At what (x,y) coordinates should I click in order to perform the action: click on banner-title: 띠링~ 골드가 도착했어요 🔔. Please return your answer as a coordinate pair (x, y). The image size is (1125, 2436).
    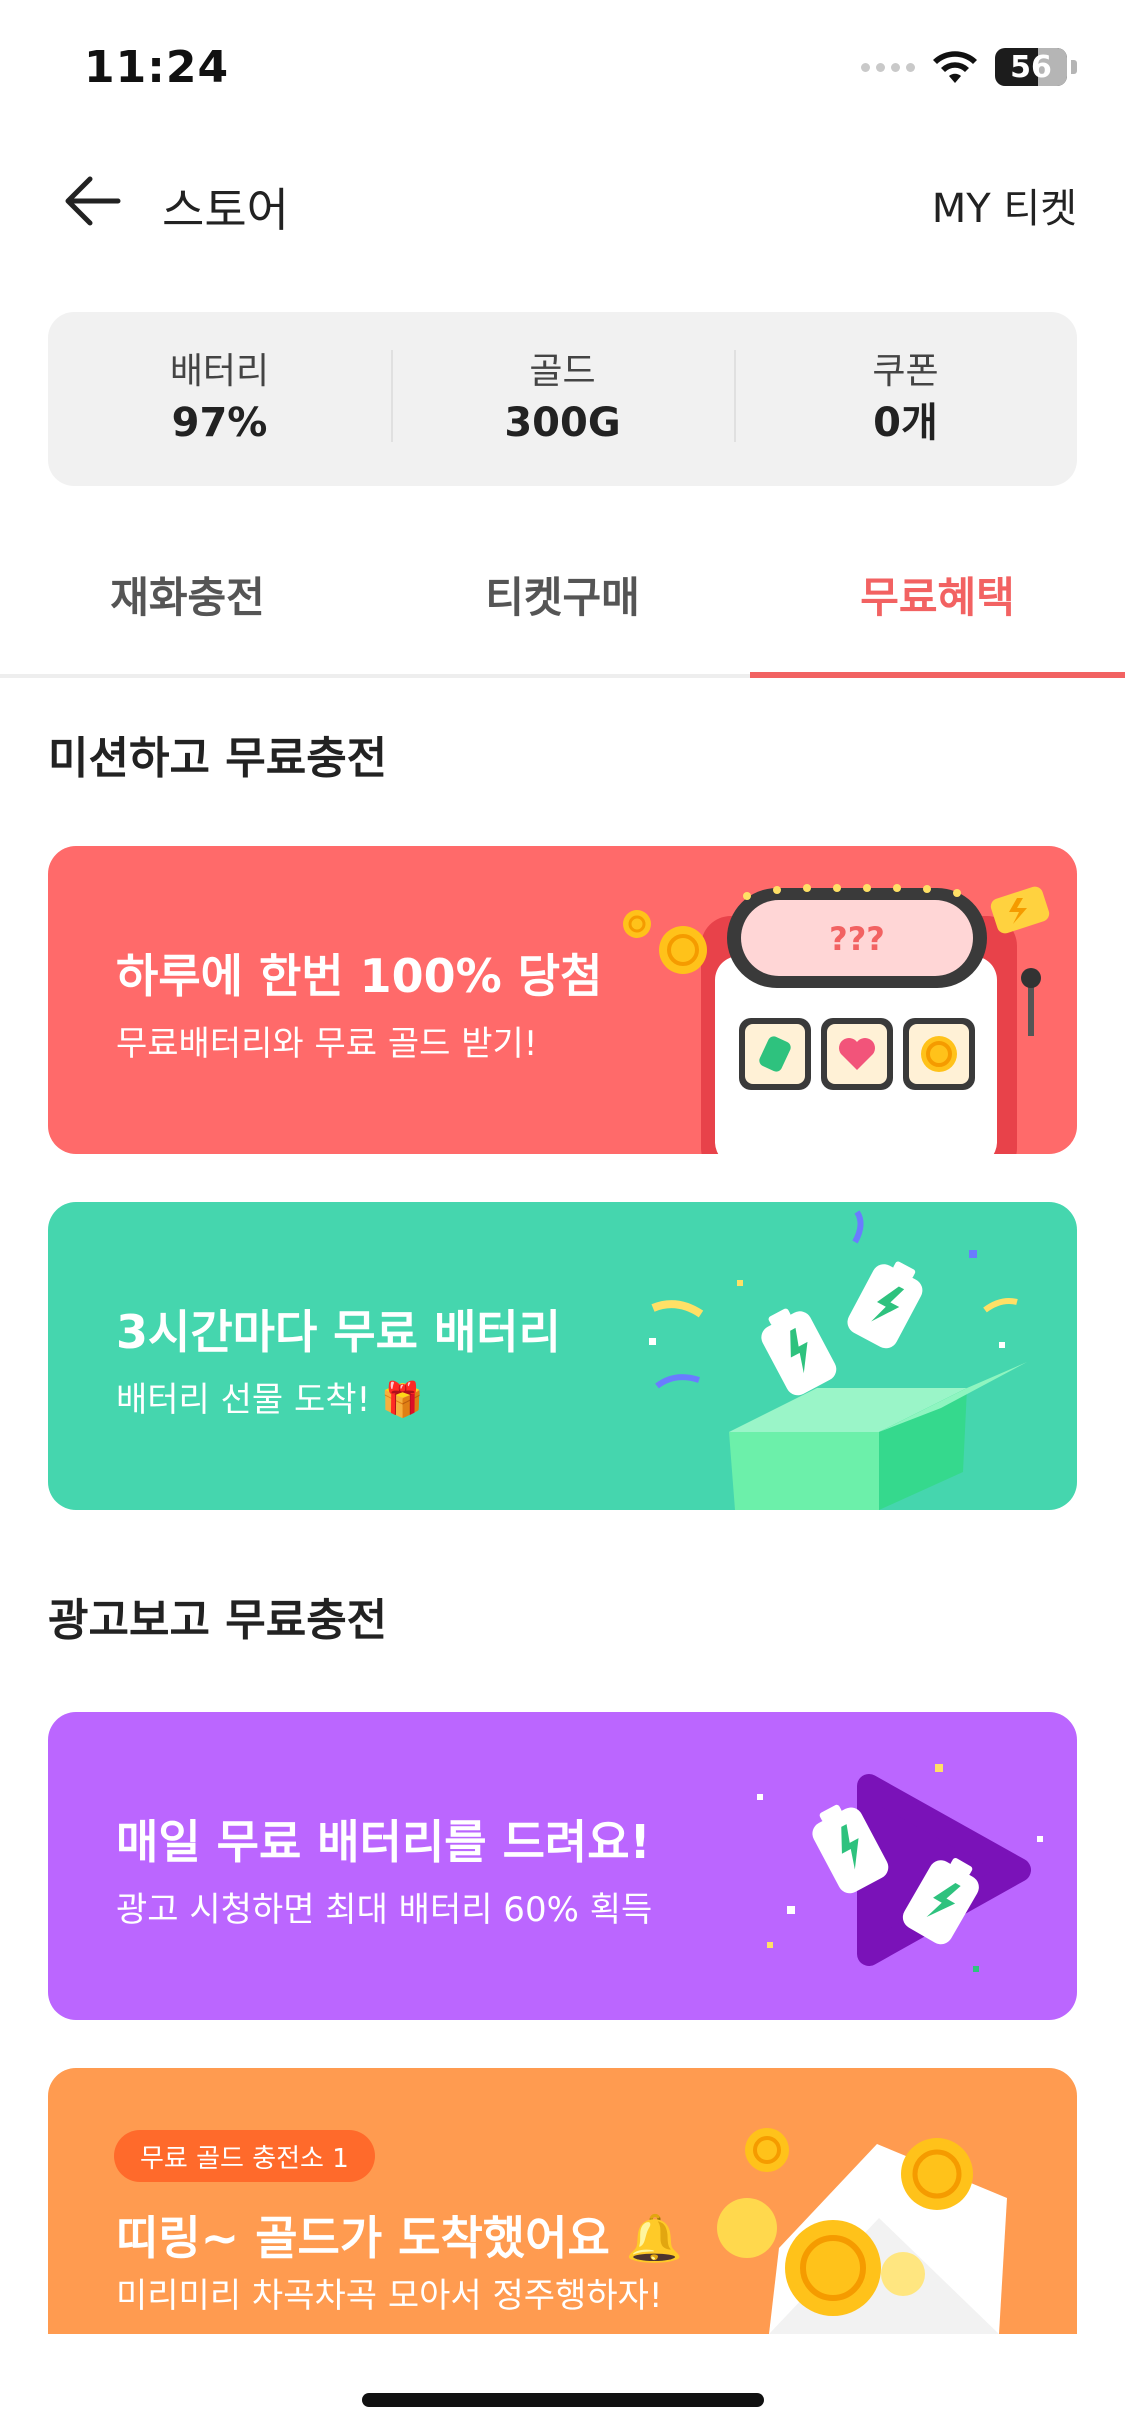
    Looking at the image, I should click on (400, 2238).